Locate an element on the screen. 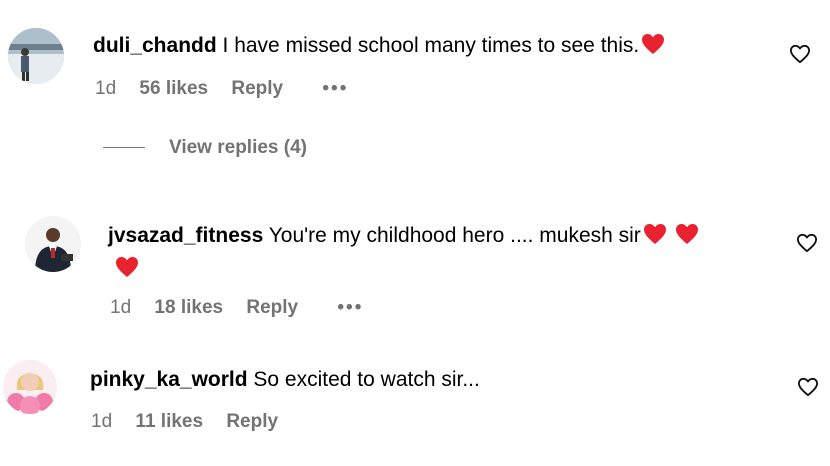 This screenshot has width=830, height=466. view-replies-button: View replies (4) is located at coordinates (205, 148).